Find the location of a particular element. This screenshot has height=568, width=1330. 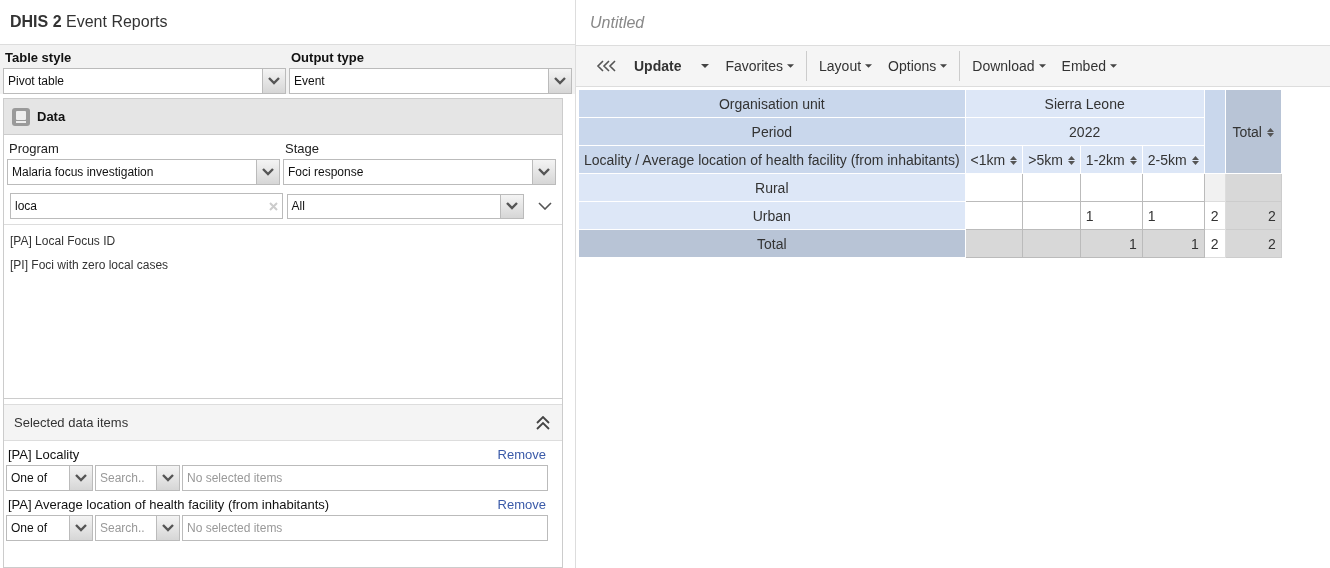

row-header-cell: Urban is located at coordinates (772, 215).